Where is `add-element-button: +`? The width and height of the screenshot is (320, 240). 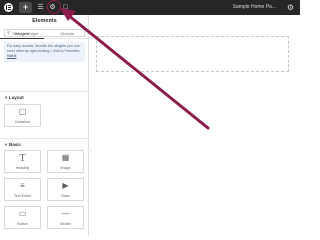 add-element-button: + is located at coordinates (25, 7).